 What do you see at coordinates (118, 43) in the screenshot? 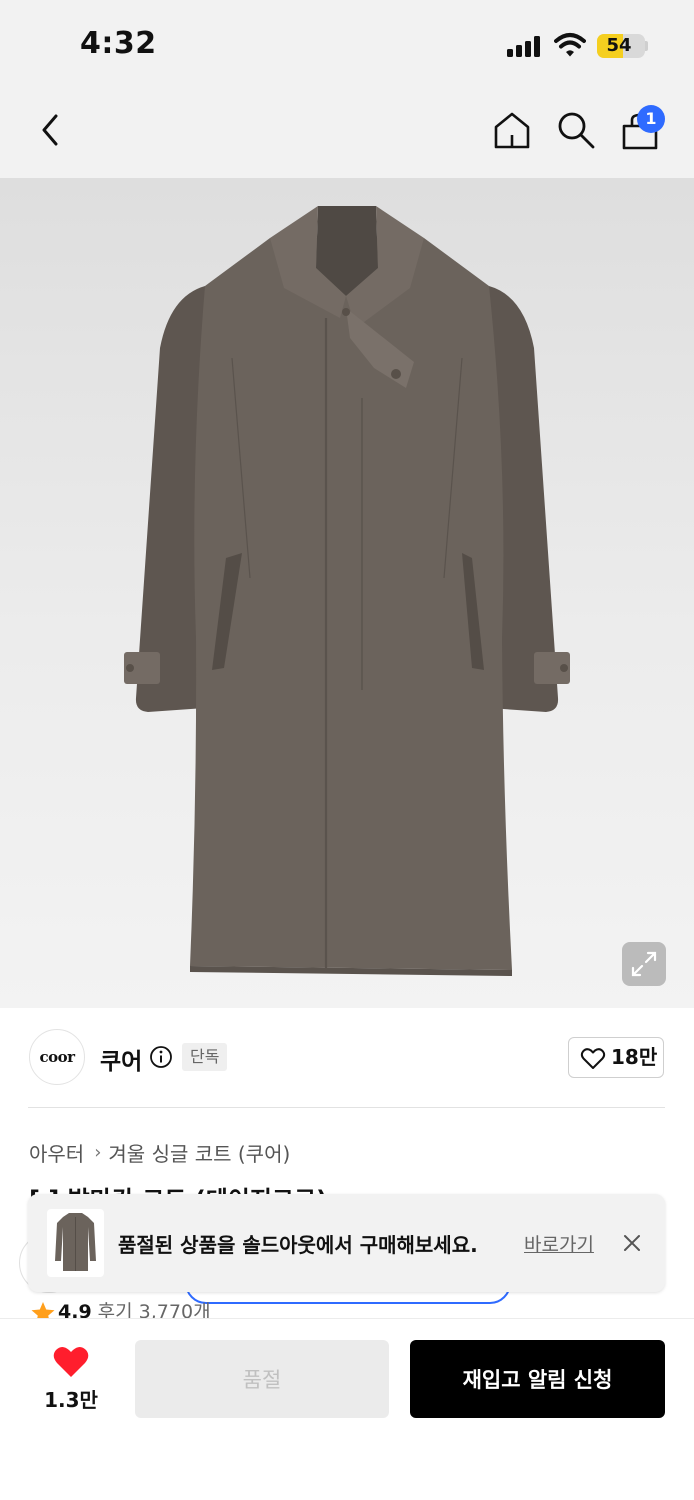
I see `status-time: 4:32` at bounding box center [118, 43].